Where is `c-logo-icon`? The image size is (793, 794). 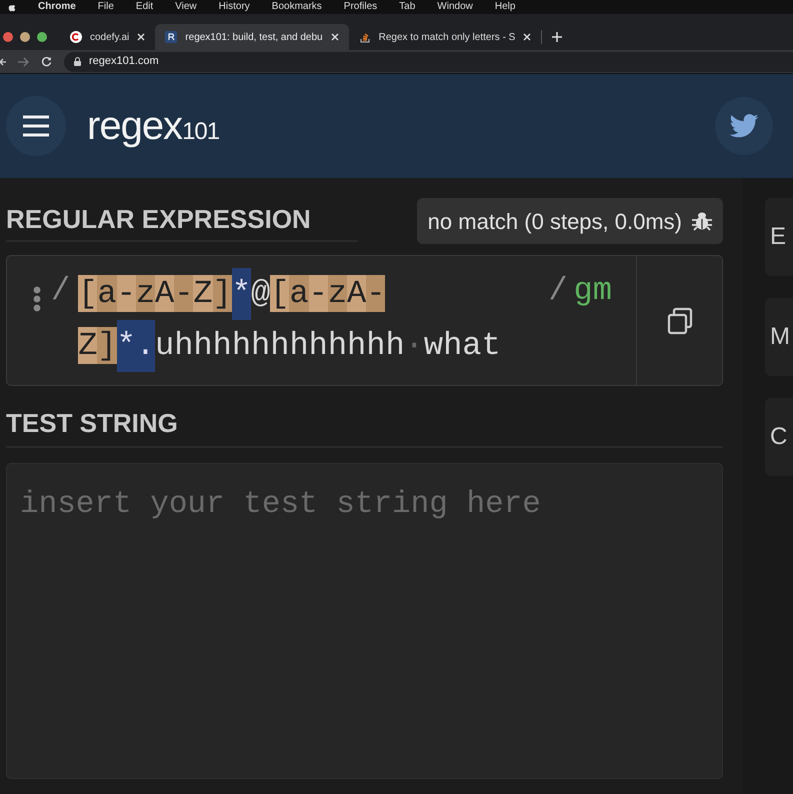 c-logo-icon is located at coordinates (76, 37).